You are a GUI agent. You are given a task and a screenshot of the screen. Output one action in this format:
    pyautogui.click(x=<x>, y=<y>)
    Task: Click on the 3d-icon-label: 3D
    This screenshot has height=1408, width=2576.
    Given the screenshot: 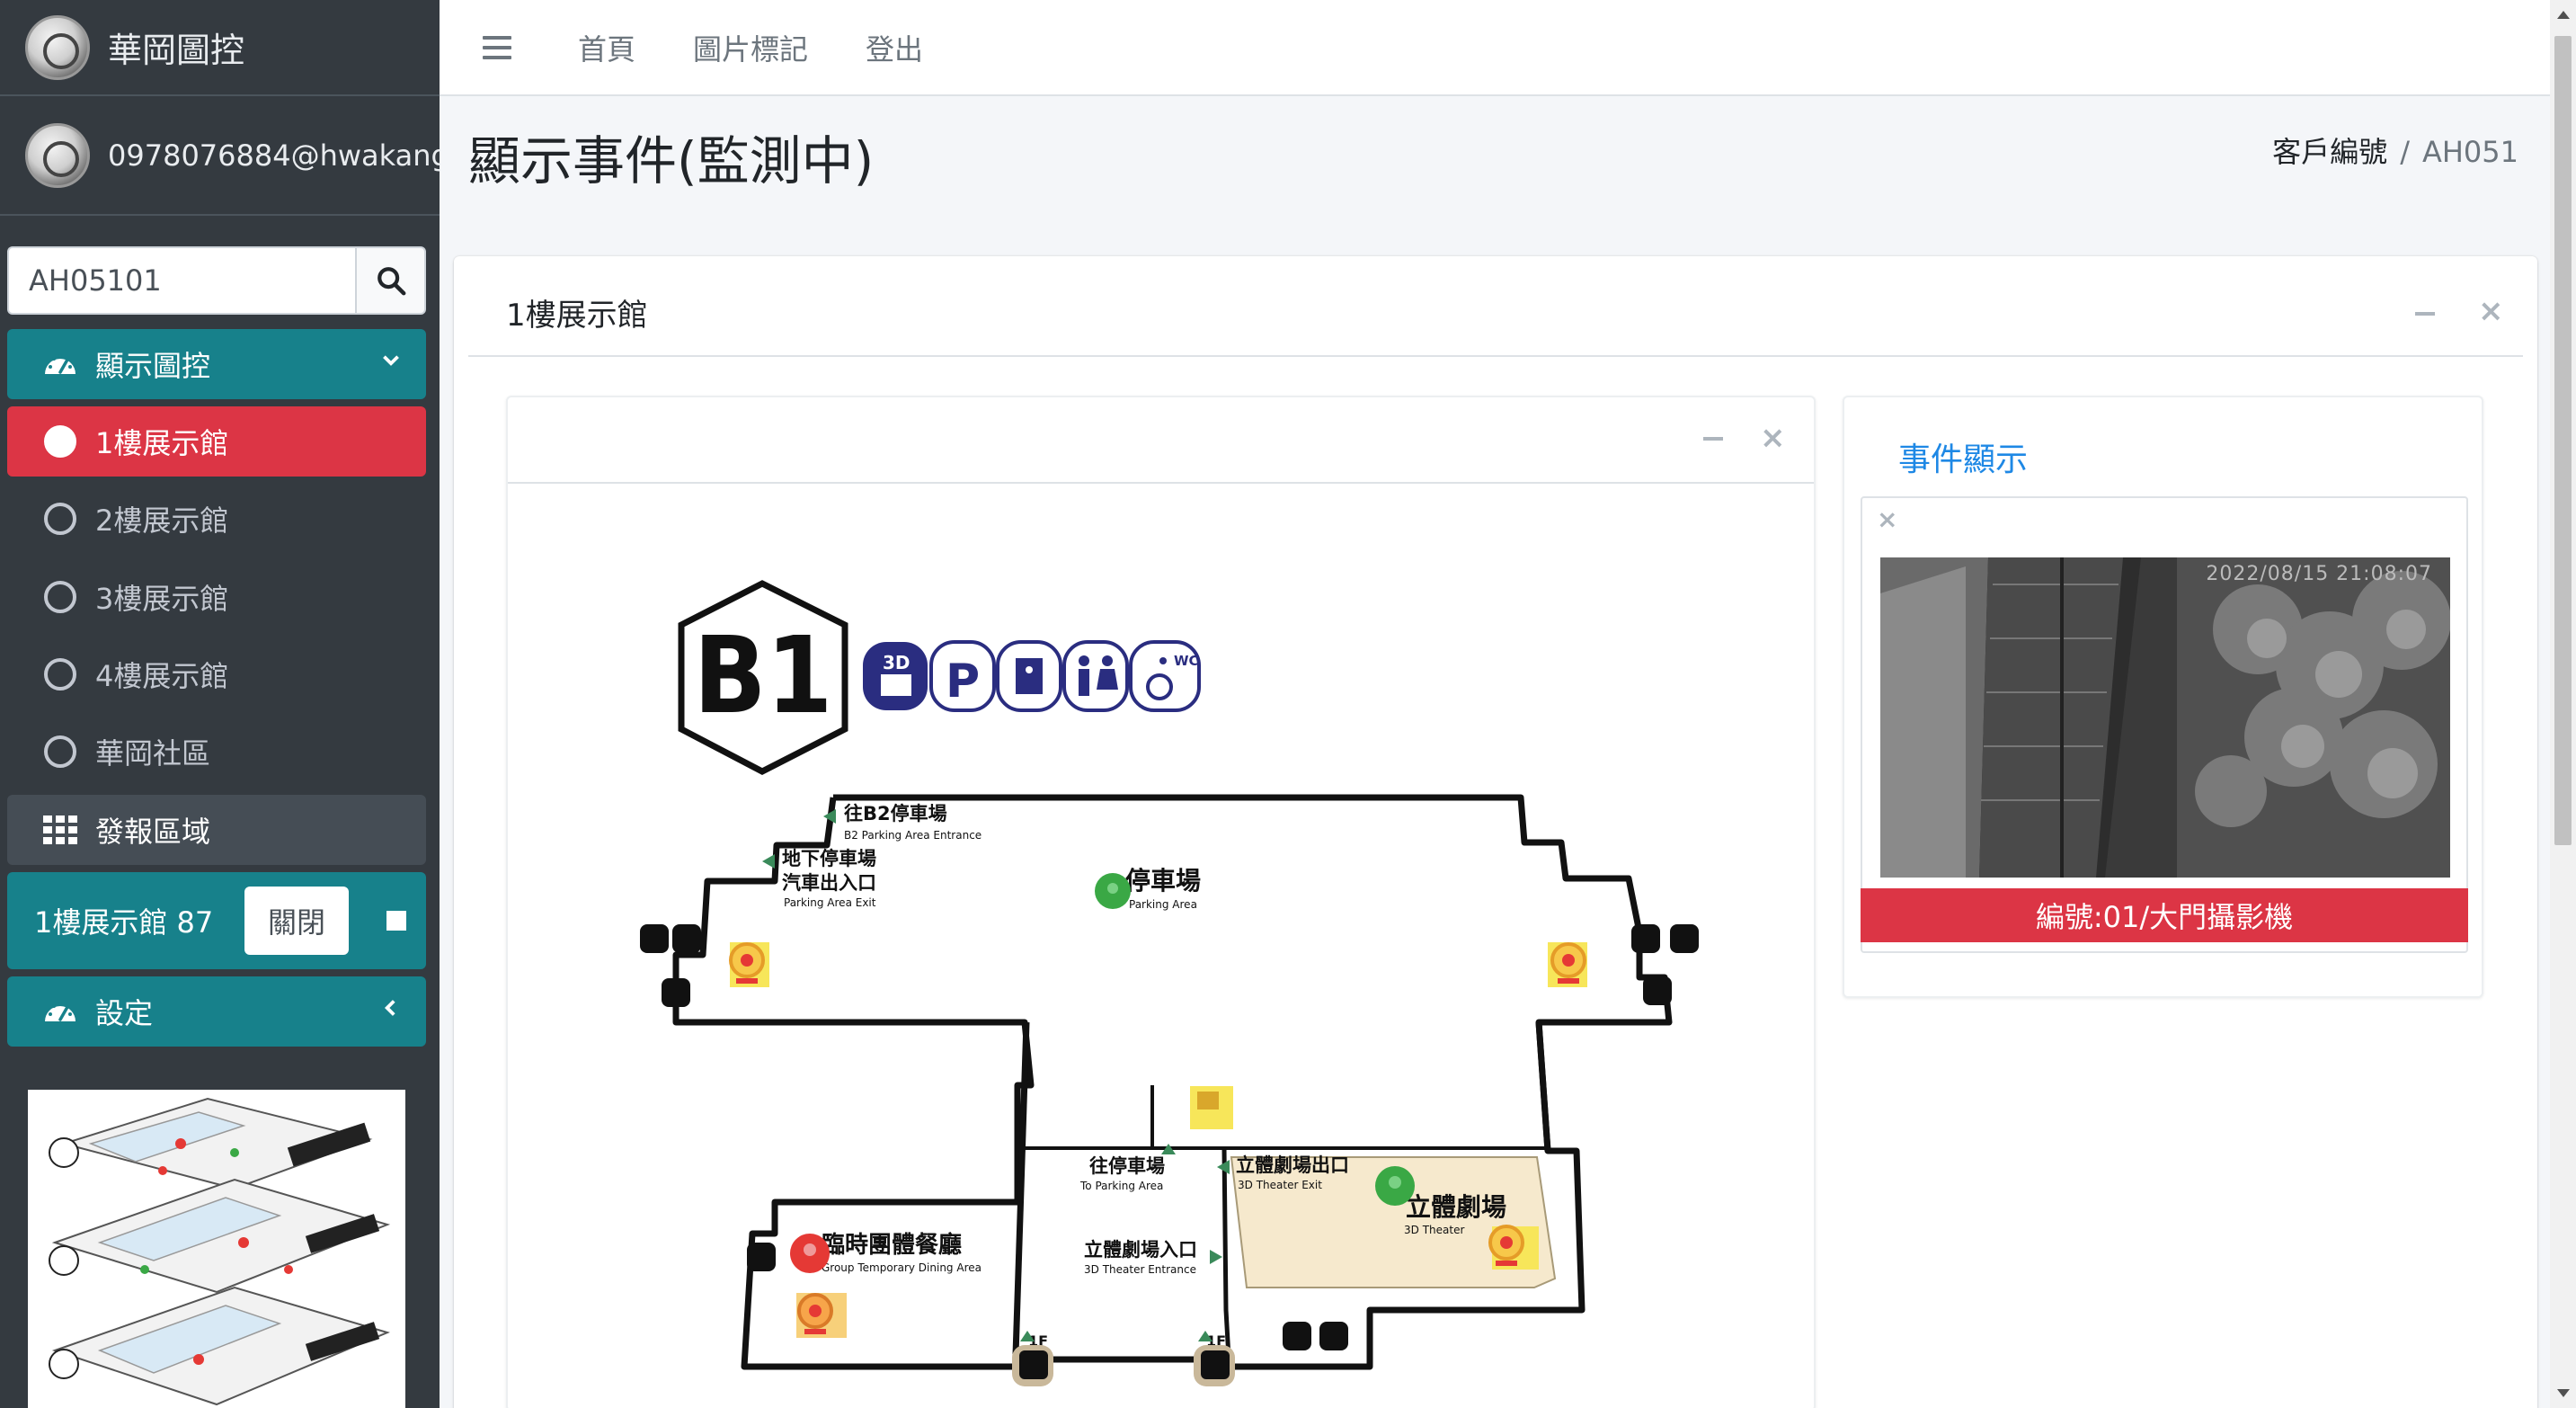 What is the action you would take?
    pyautogui.click(x=896, y=663)
    